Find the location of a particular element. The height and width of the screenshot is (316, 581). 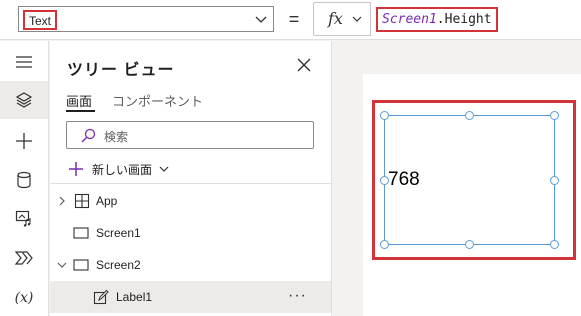

power-automate-icon is located at coordinates (24, 258).